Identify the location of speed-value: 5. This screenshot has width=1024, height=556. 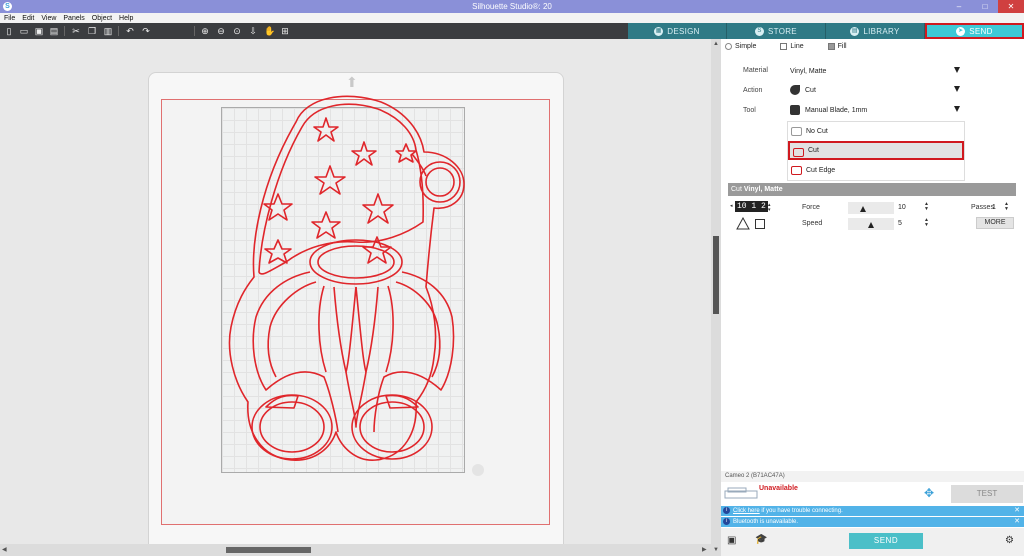
(900, 223).